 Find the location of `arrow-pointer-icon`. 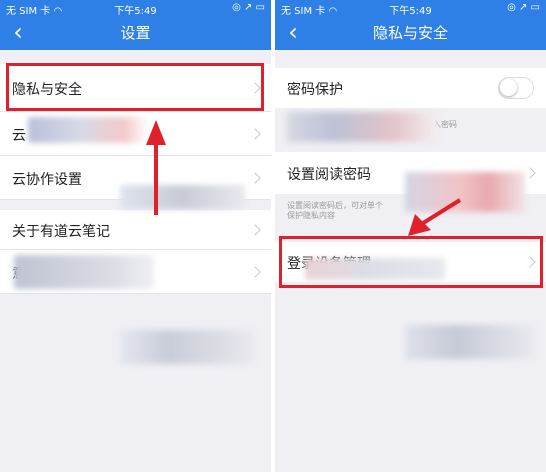

arrow-pointer-icon is located at coordinates (435, 217).